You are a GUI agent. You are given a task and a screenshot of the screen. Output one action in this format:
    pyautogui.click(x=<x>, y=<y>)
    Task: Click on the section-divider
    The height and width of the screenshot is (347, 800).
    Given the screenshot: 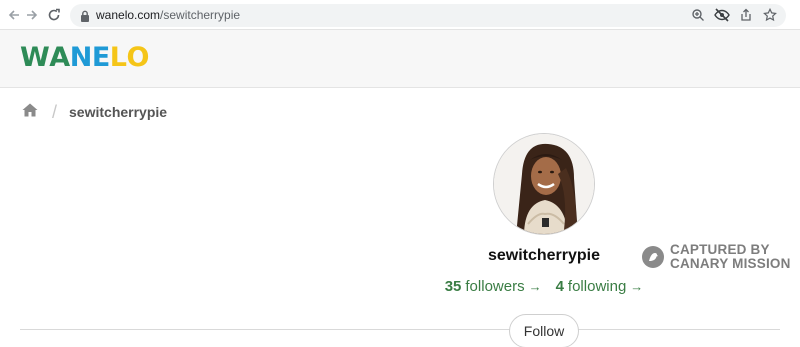 What is the action you would take?
    pyautogui.click(x=400, y=329)
    